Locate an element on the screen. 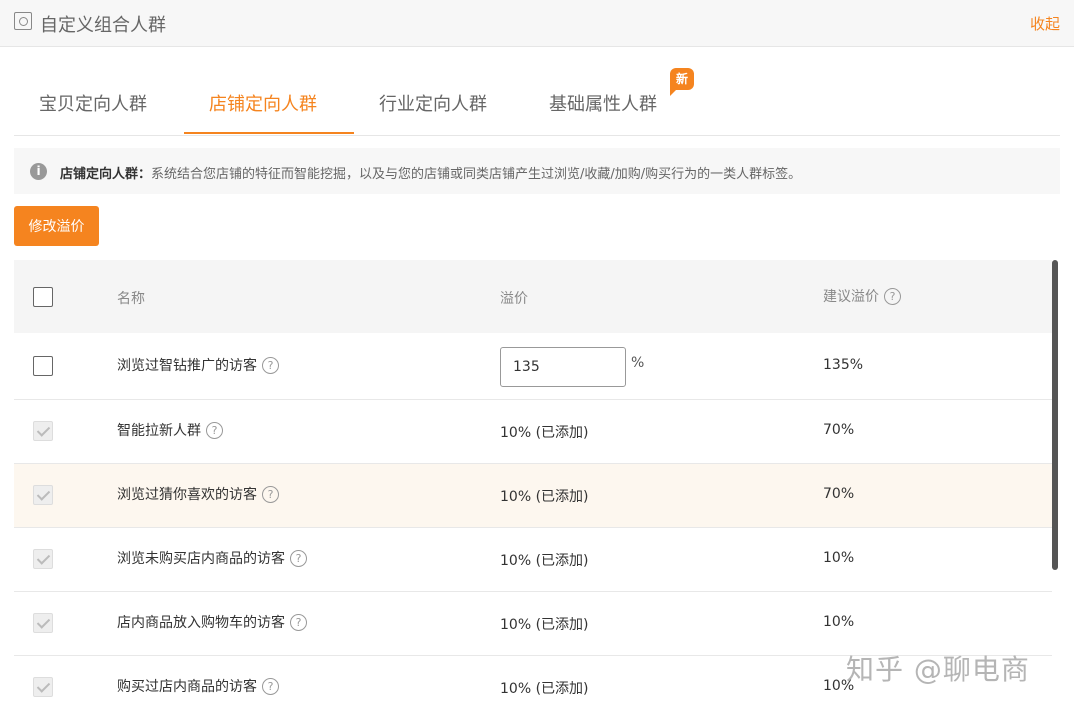  table-row: 智能拉新人群? 10% (已添加) 70% is located at coordinates (533, 432).